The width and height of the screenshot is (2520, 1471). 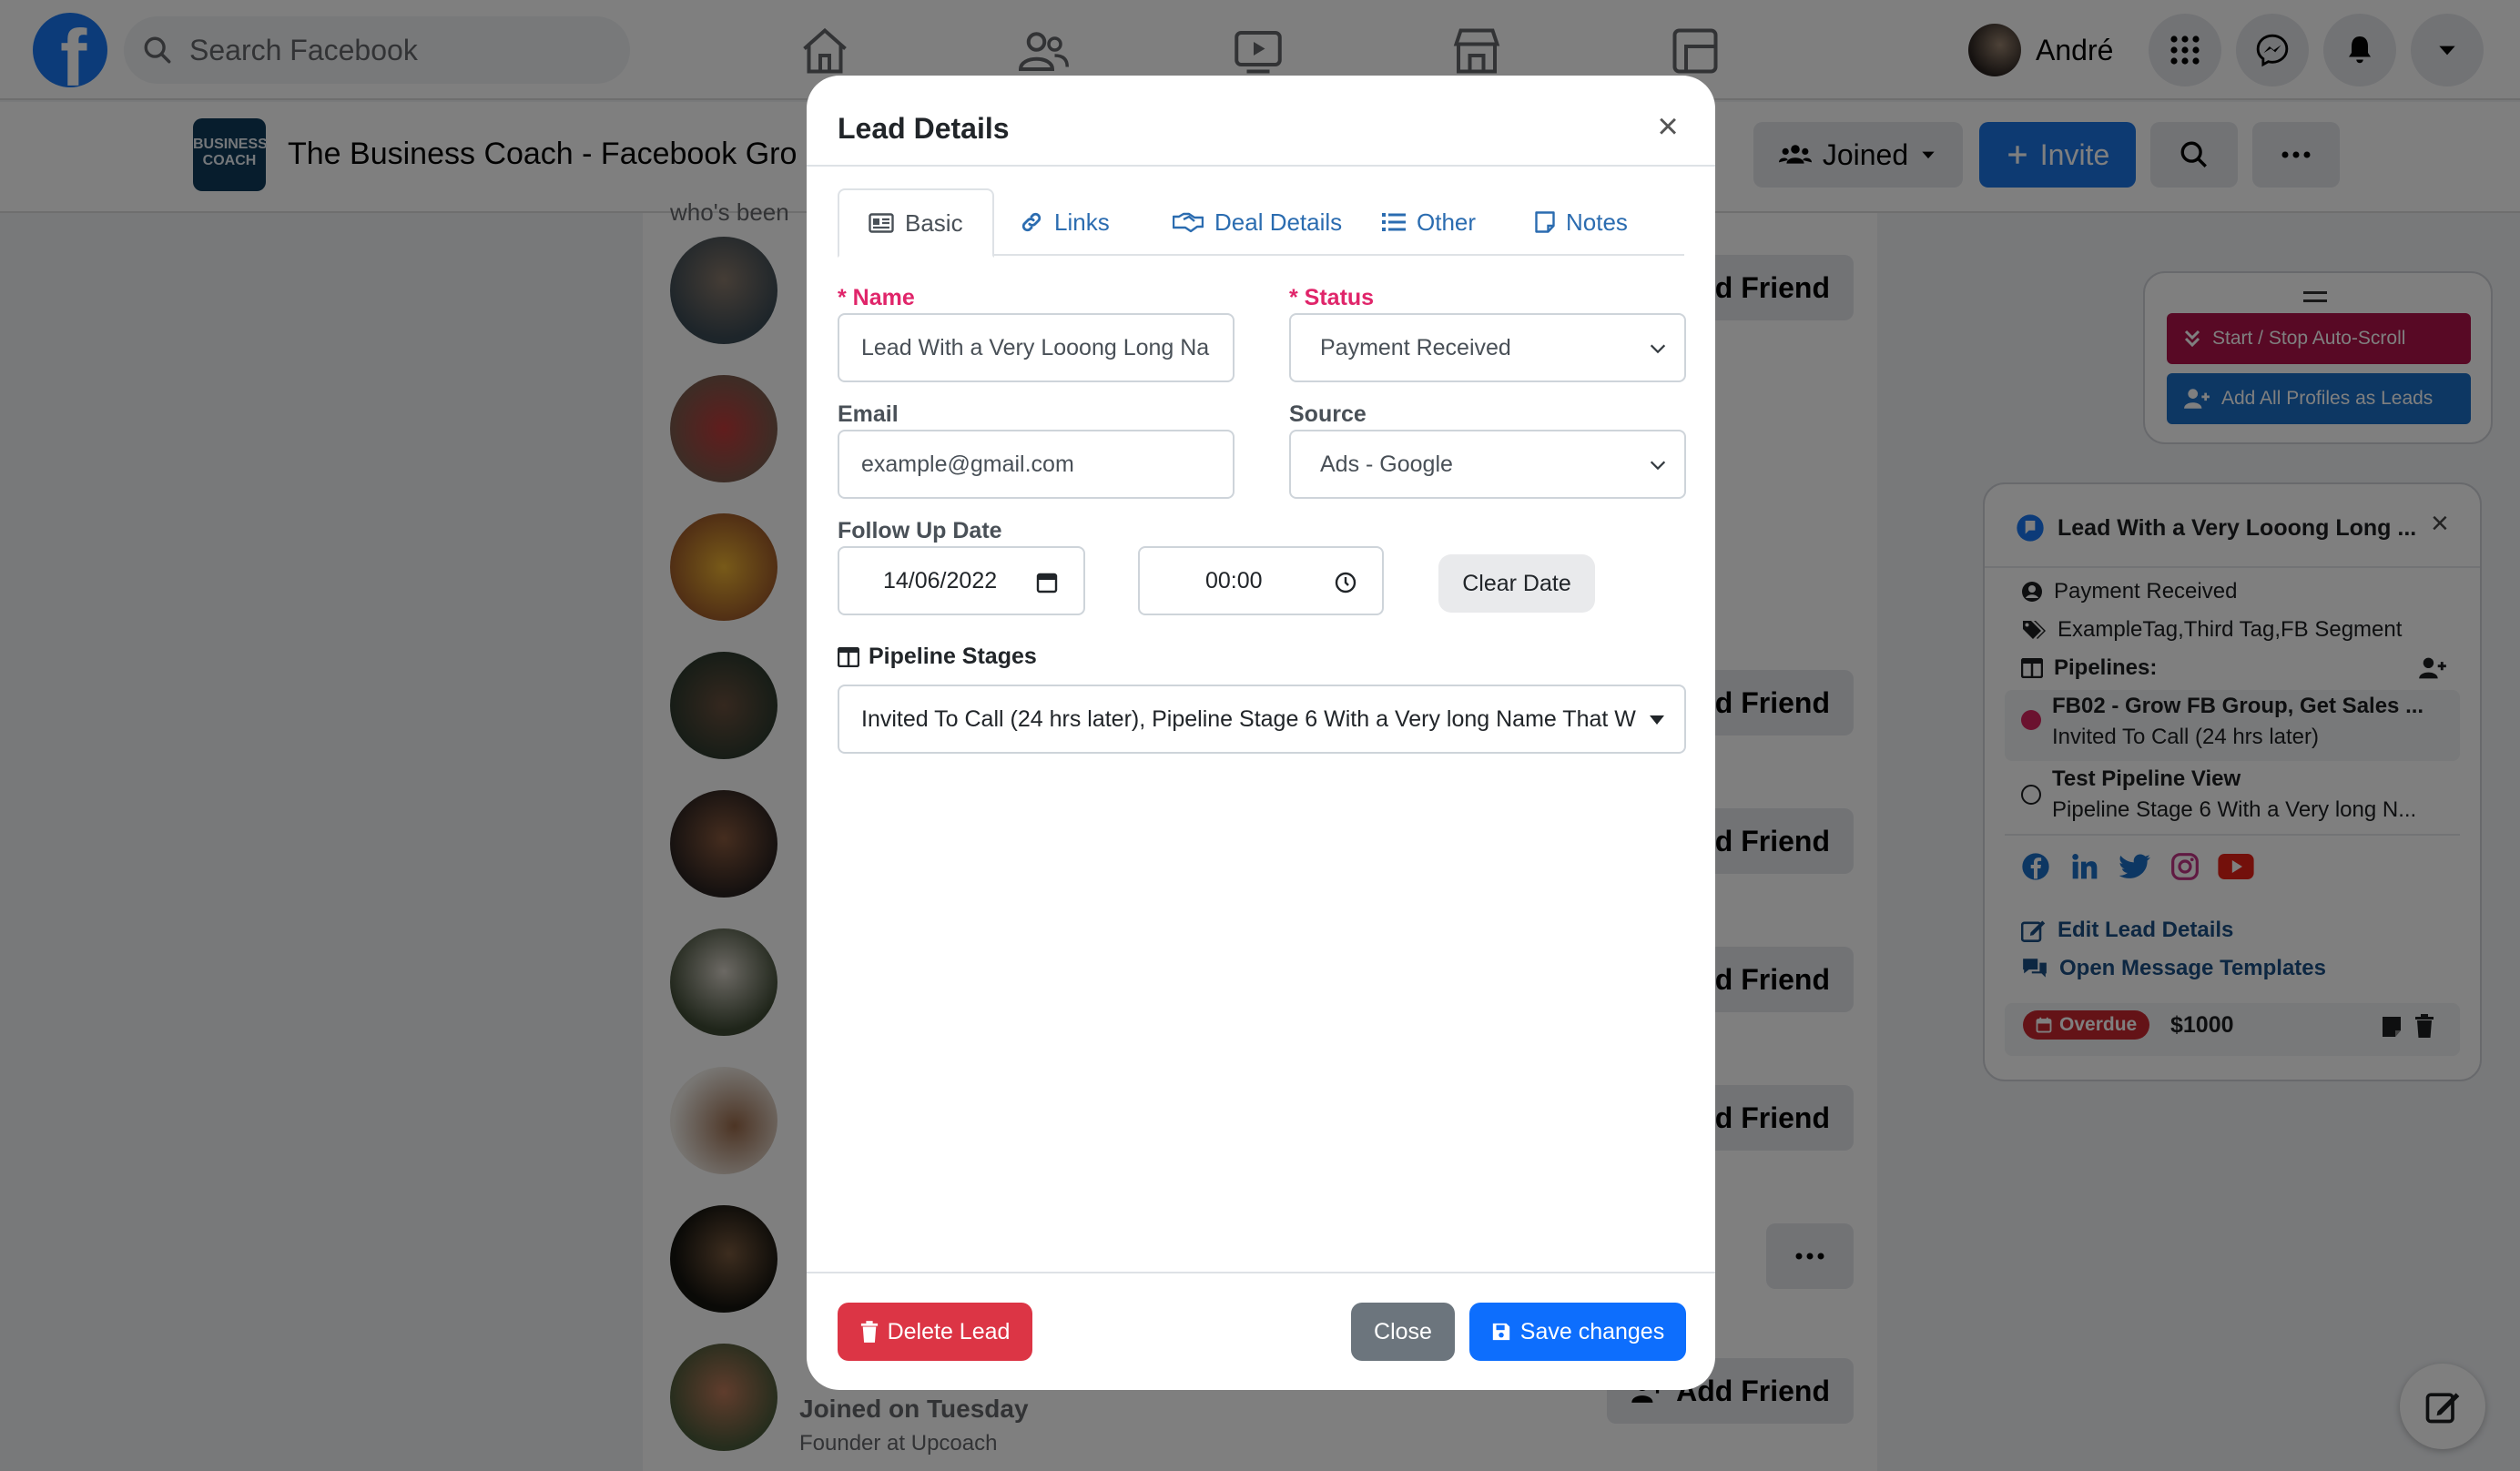 I want to click on tab-links: Links, so click(x=1065, y=222).